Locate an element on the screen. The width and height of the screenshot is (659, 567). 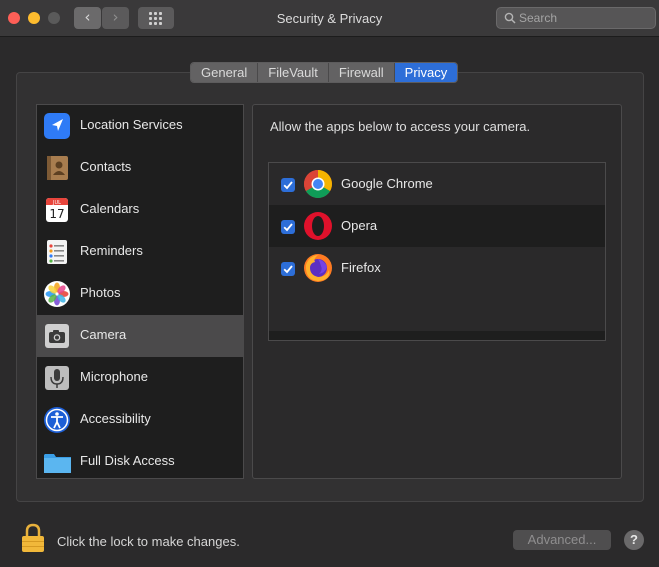
sidebar-item-photos: Photos is located at coordinates (140, 294).